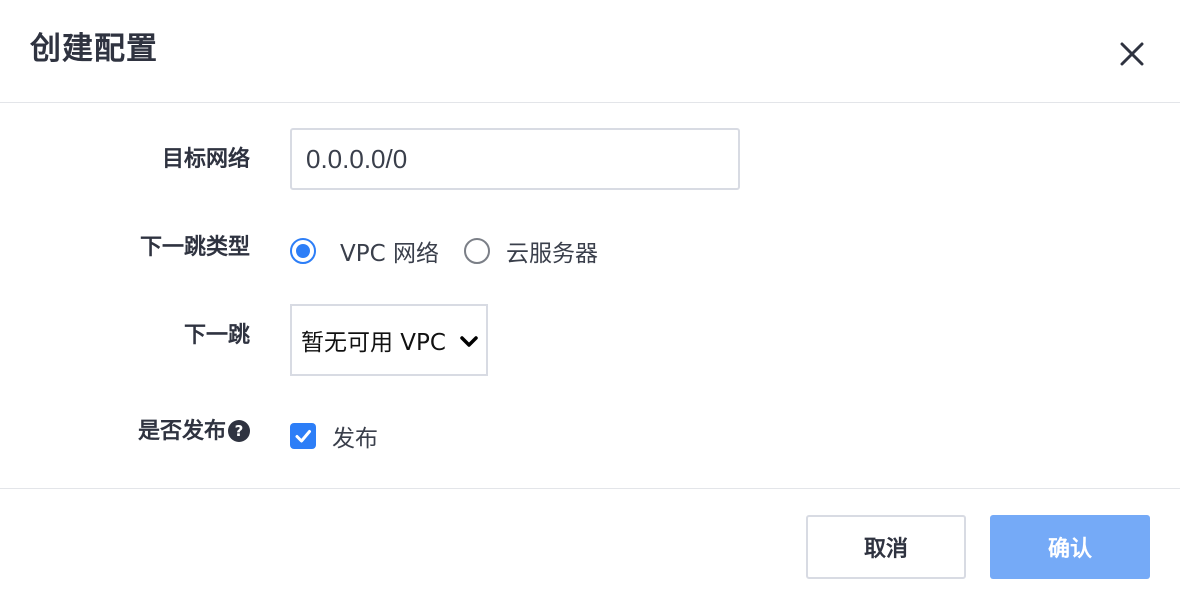 This screenshot has height=596, width=1180. I want to click on next-hop-select-value: 暂无可用 VPC, so click(373, 343).